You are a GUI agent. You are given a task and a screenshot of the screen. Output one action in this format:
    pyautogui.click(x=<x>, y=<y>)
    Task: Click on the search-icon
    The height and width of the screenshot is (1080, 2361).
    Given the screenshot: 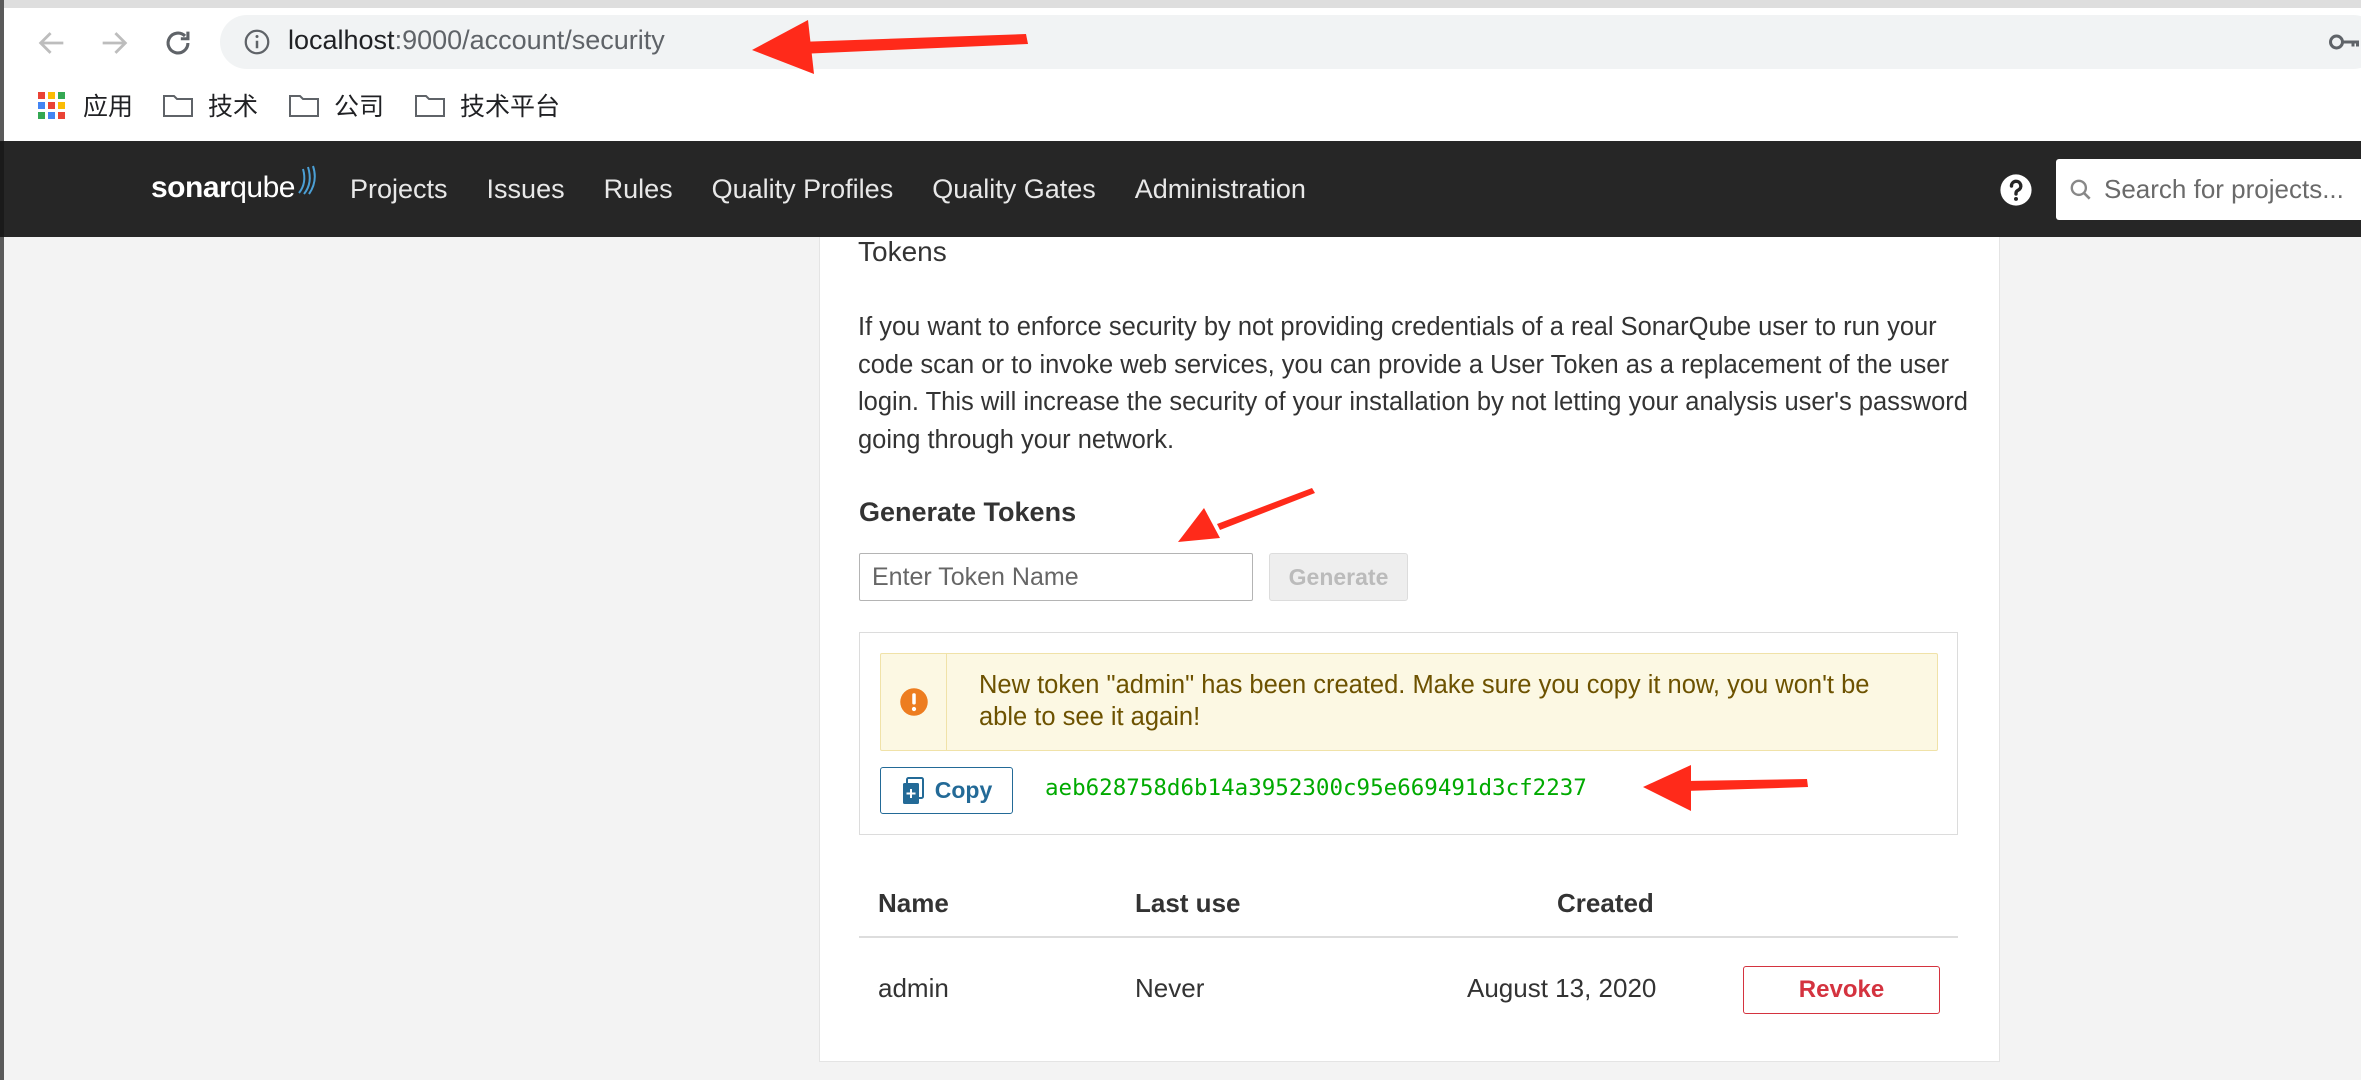 What is the action you would take?
    pyautogui.click(x=2080, y=189)
    